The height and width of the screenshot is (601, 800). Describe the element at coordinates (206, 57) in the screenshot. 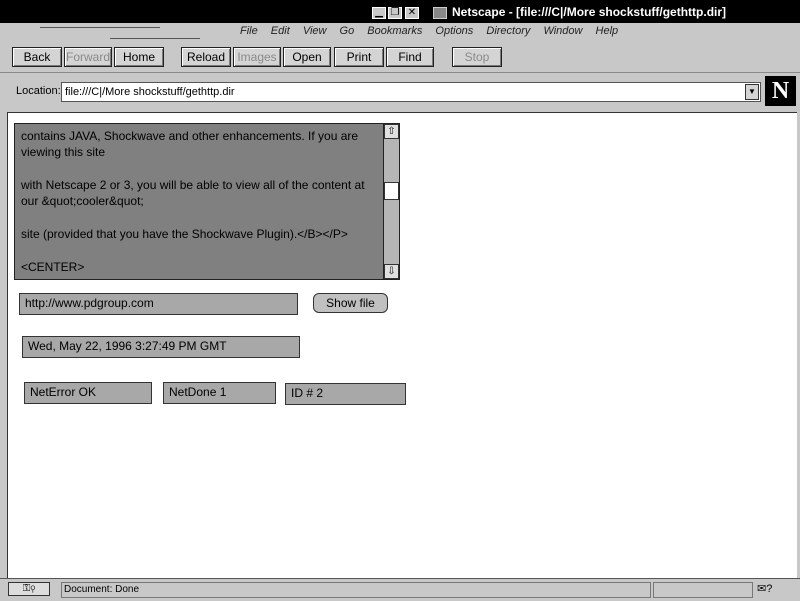

I see `reload-button: Reload` at that location.